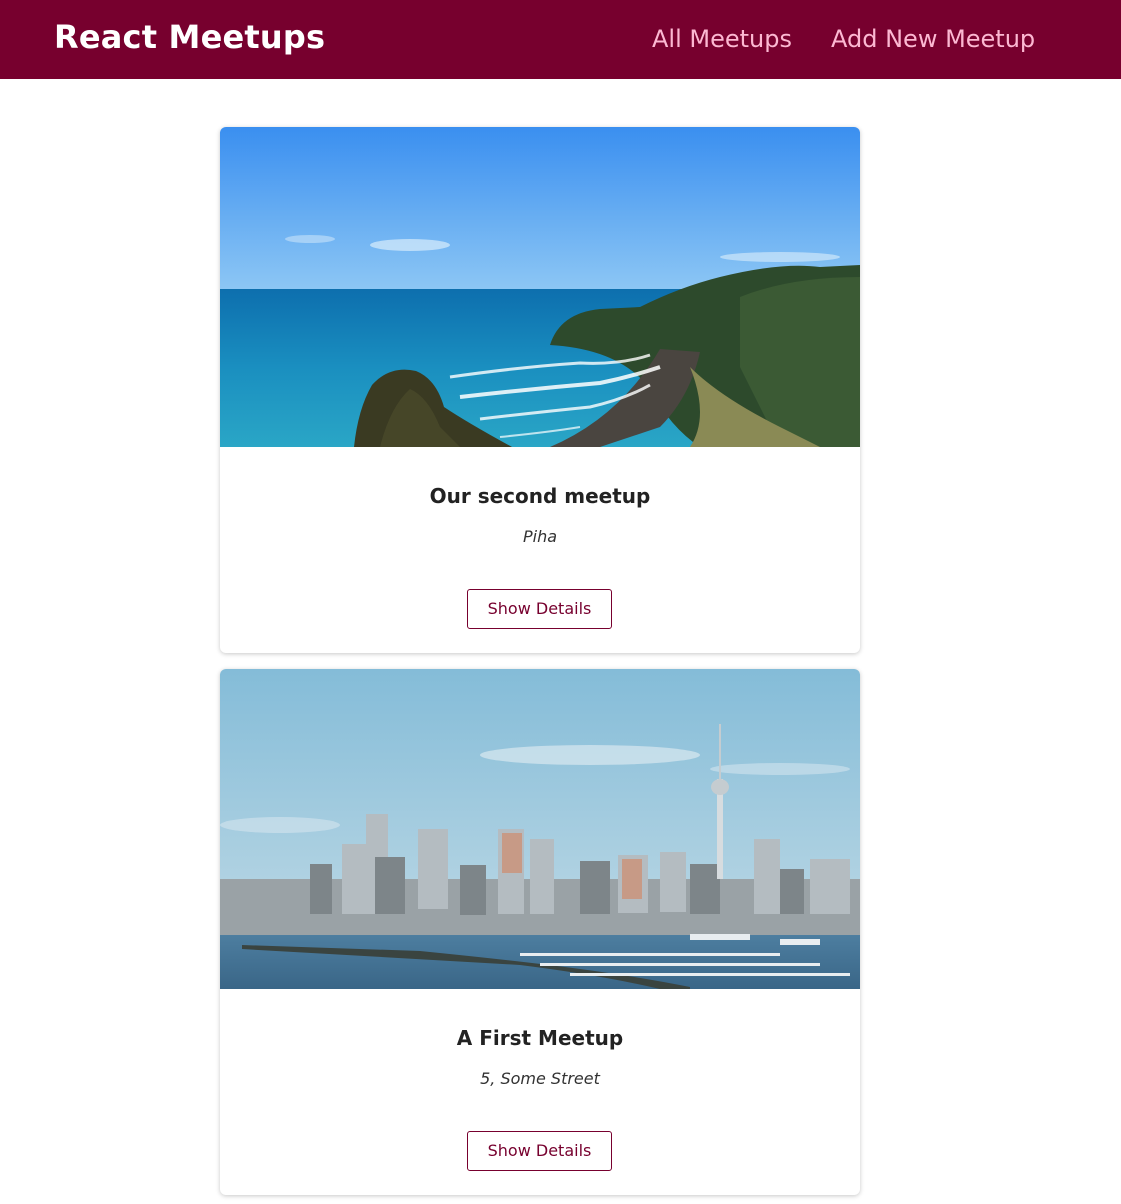 This screenshot has width=1121, height=1204. Describe the element at coordinates (560, 39) in the screenshot. I see `main-header: React Meetups All Meetups Add New Meetup` at that location.